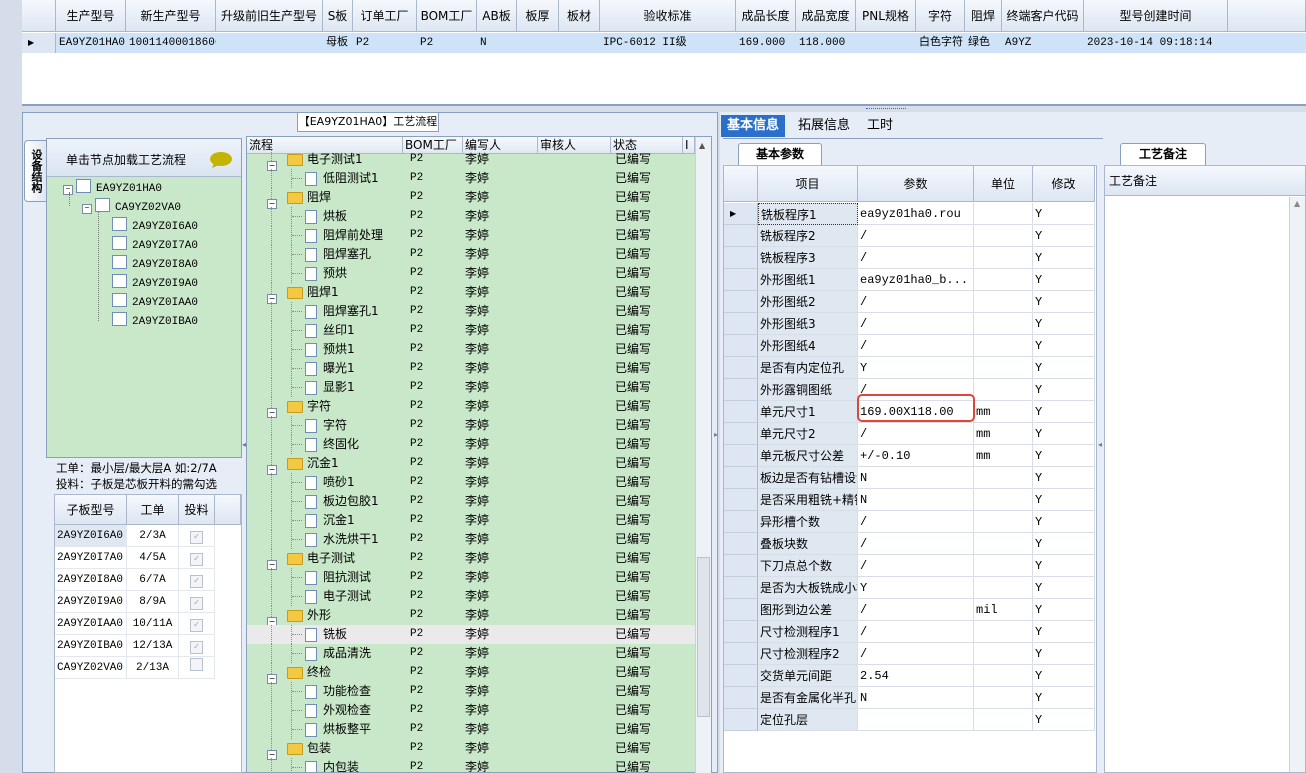  What do you see at coordinates (471, 198) in the screenshot?
I see `process-row: − 阻焊 P2 李婷 已编写` at bounding box center [471, 198].